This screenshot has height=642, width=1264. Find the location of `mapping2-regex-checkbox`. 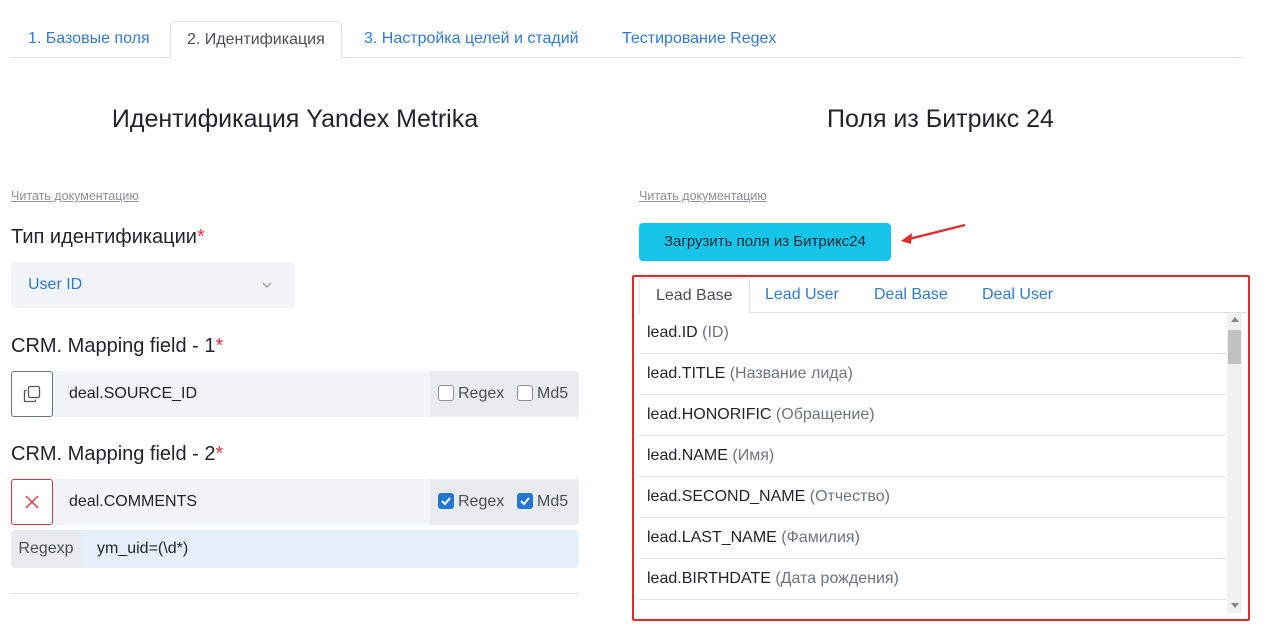

mapping2-regex-checkbox is located at coordinates (446, 501).